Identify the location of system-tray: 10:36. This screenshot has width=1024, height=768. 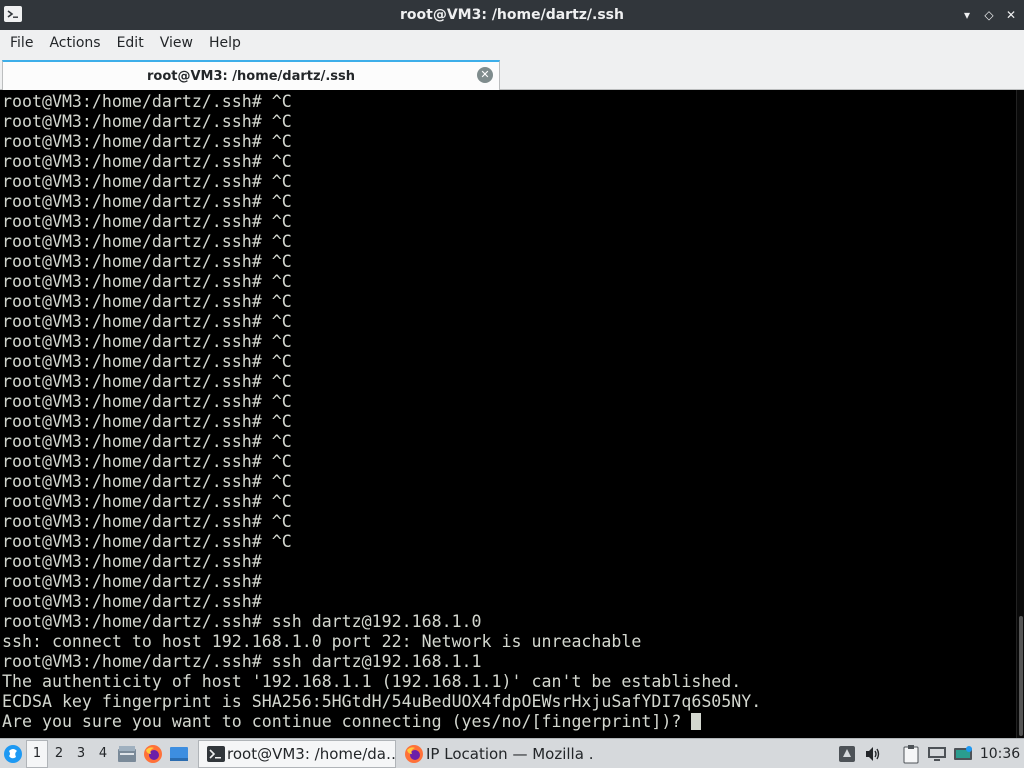
(929, 753).